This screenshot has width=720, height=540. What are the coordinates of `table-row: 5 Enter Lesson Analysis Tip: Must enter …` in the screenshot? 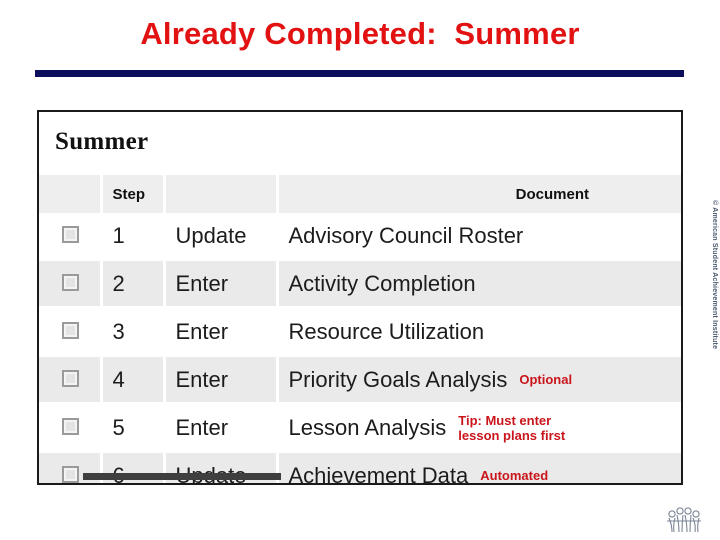 It's located at (360, 428).